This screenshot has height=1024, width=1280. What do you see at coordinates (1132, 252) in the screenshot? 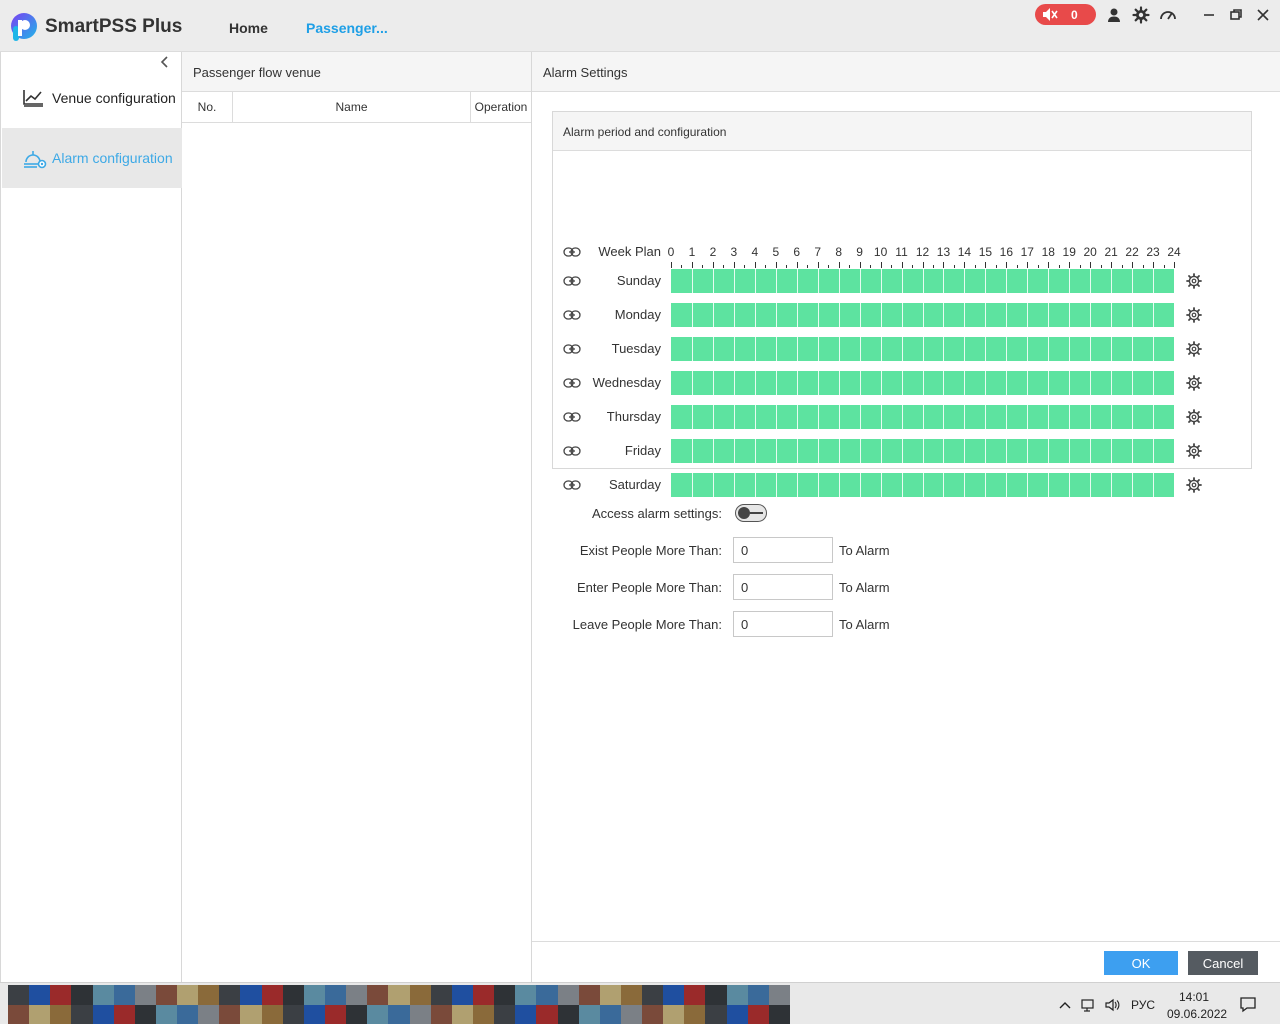
I see `hour-label: 22` at bounding box center [1132, 252].